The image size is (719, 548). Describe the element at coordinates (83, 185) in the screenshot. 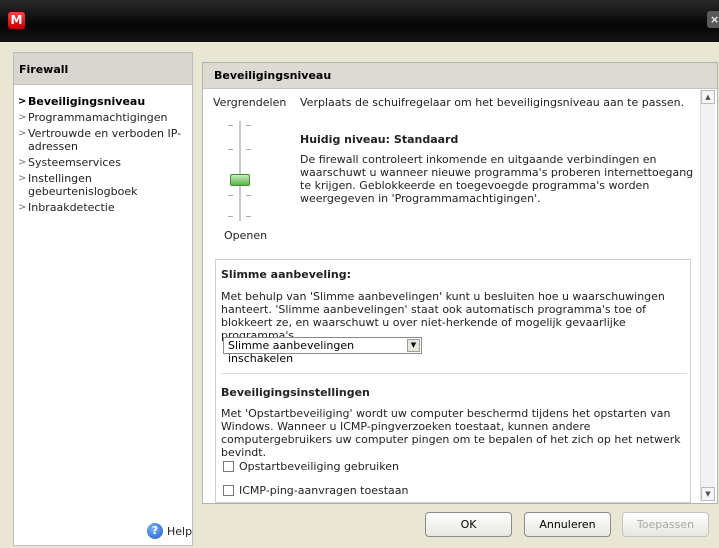

I see `sidebar-item-label: Instellingen gebeurtenislogboek` at that location.